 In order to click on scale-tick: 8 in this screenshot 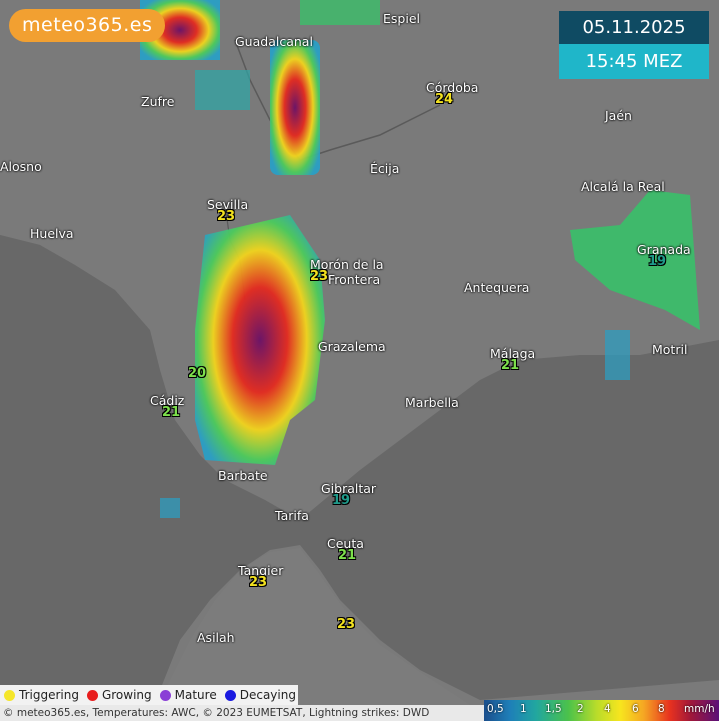, I will do `click(661, 709)`.